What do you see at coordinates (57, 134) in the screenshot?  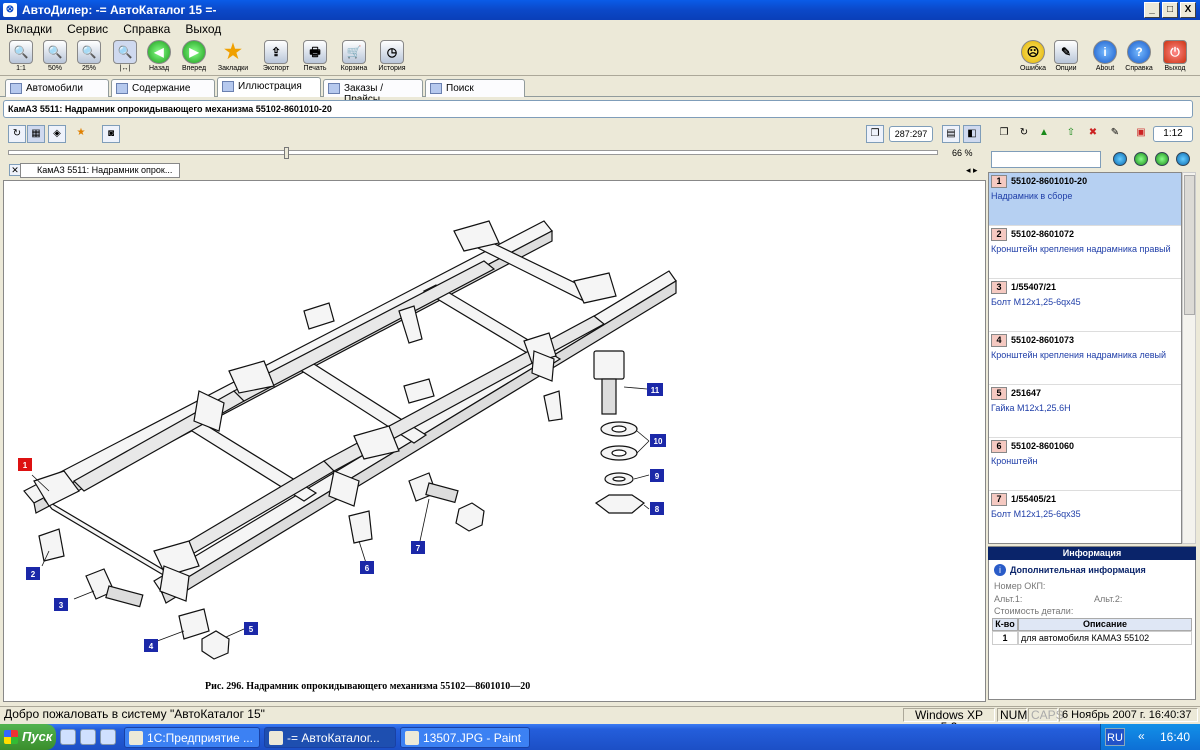 I see `cube-icon: ◈` at bounding box center [57, 134].